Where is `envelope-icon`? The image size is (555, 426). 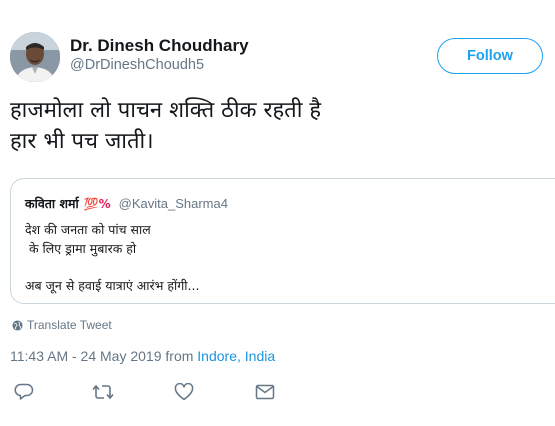
envelope-icon is located at coordinates (265, 392).